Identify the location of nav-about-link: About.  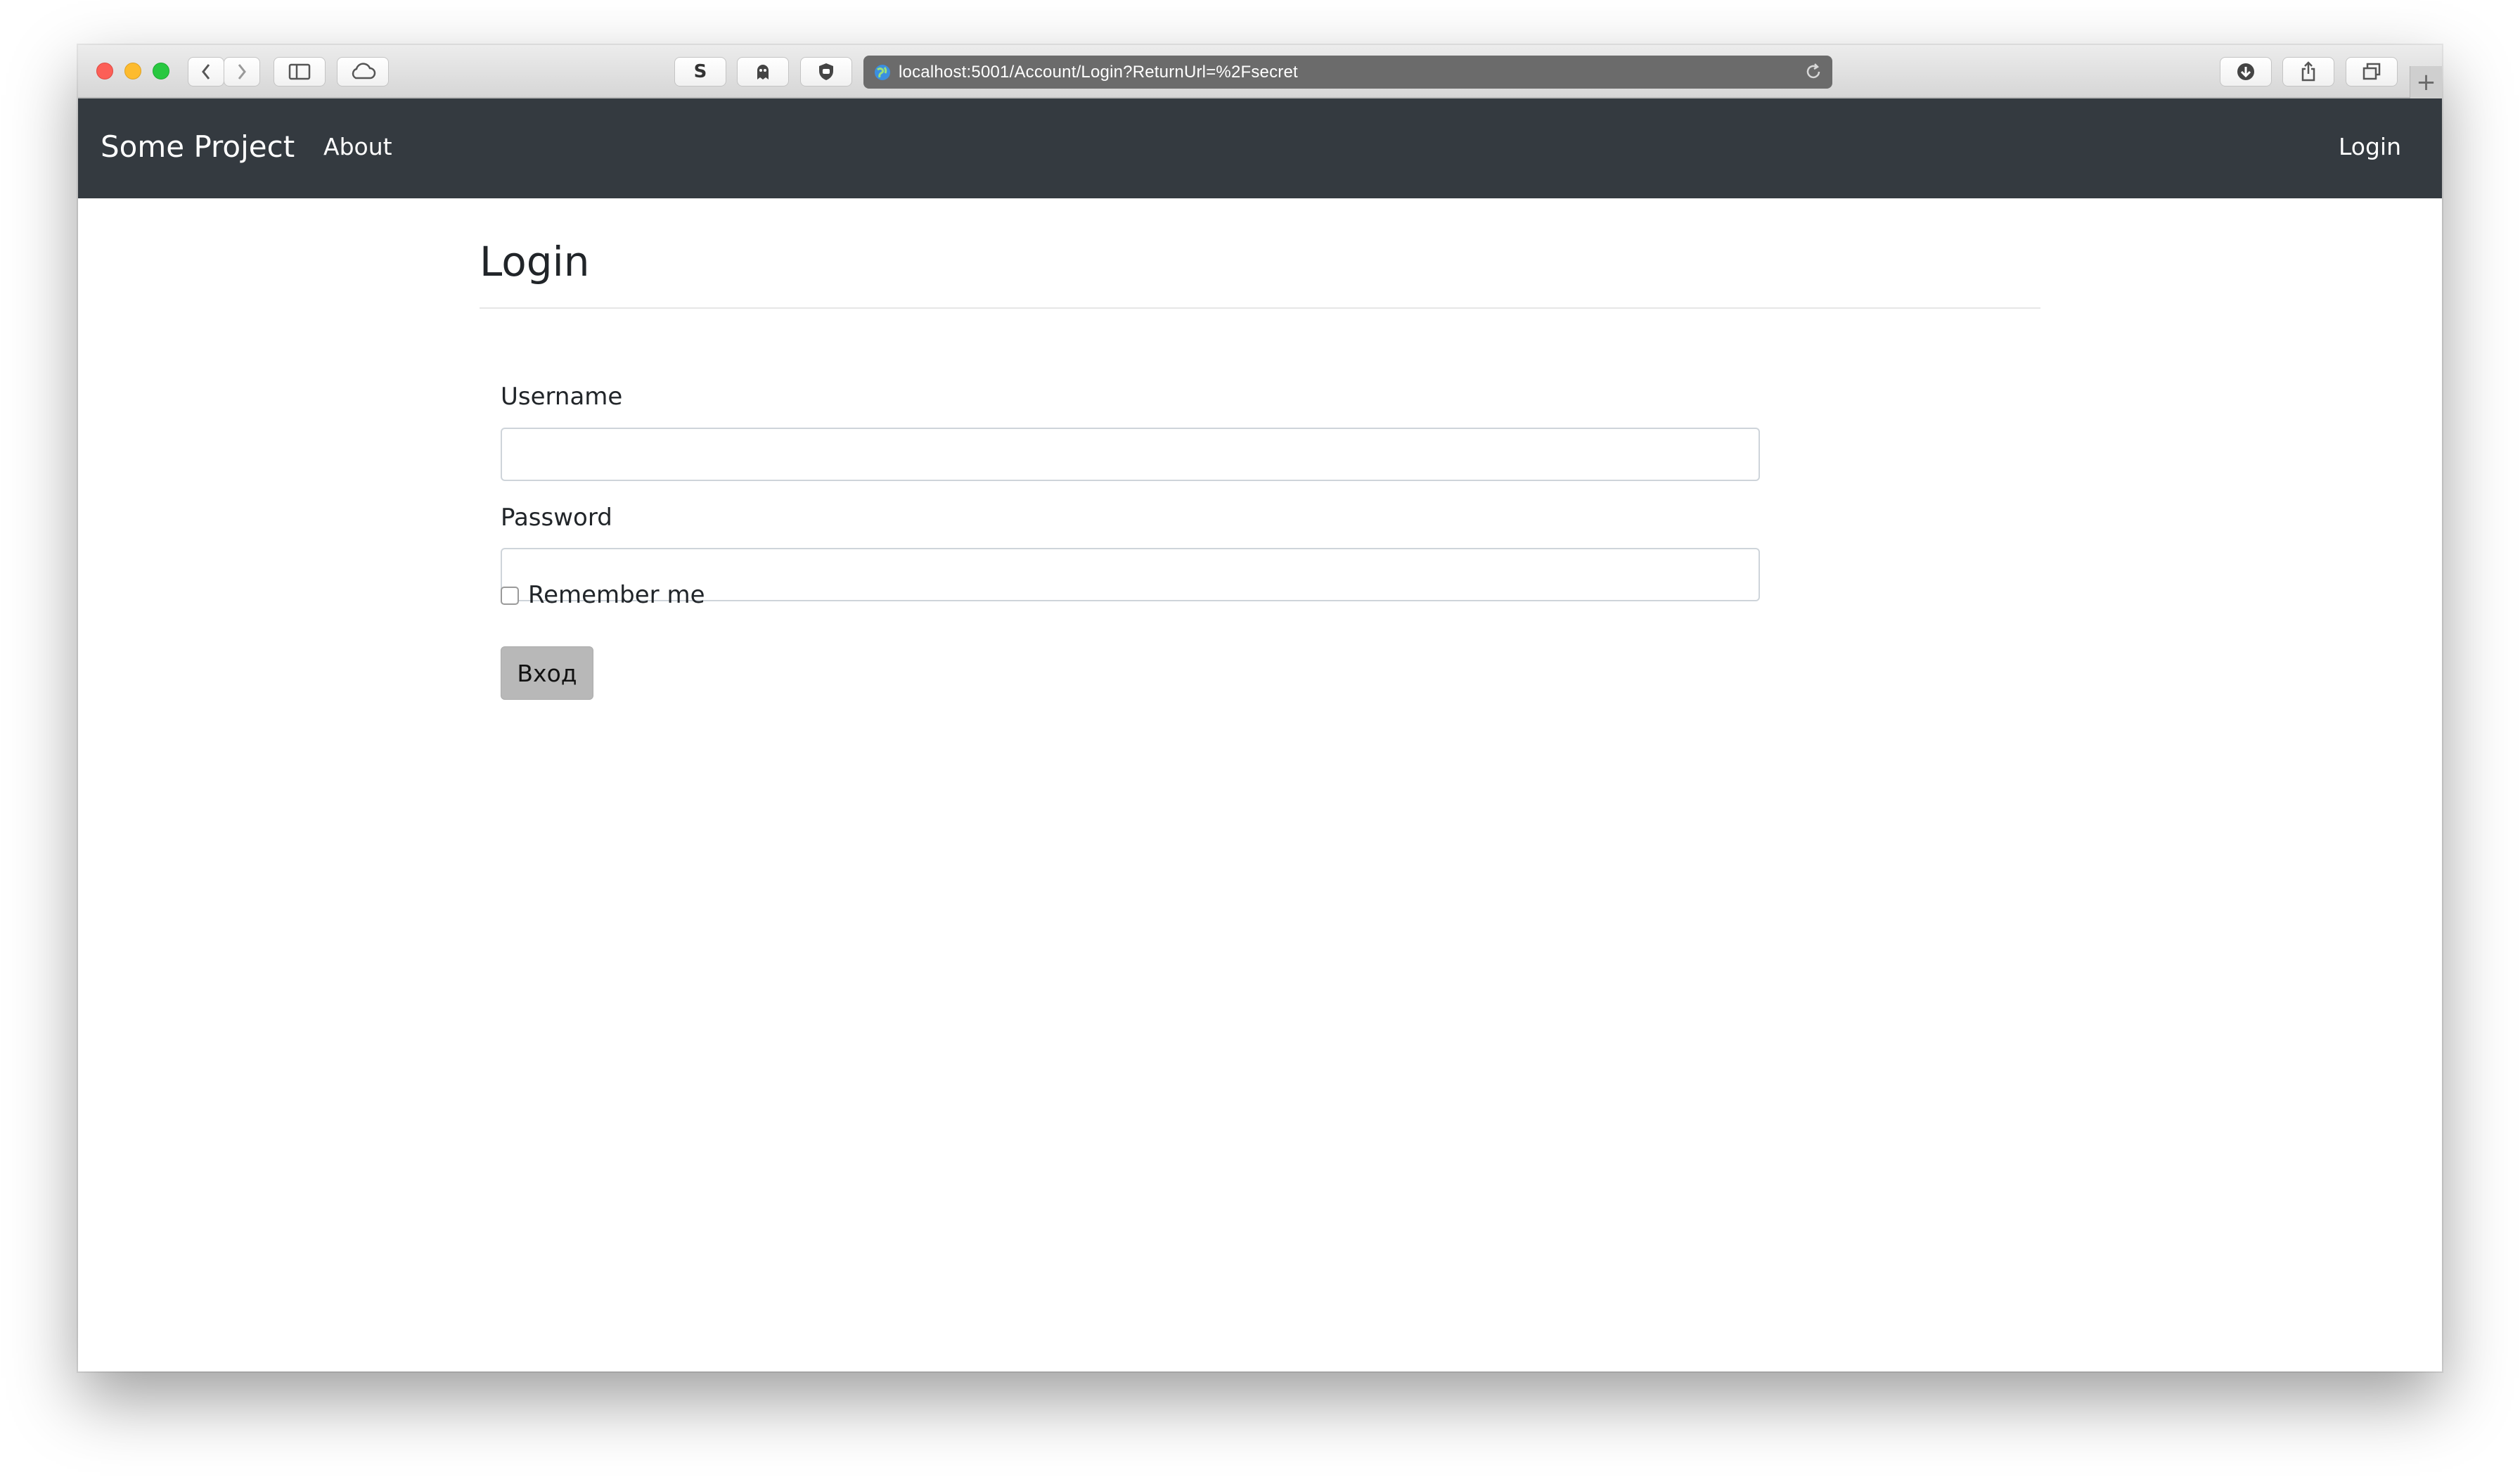
(357, 147).